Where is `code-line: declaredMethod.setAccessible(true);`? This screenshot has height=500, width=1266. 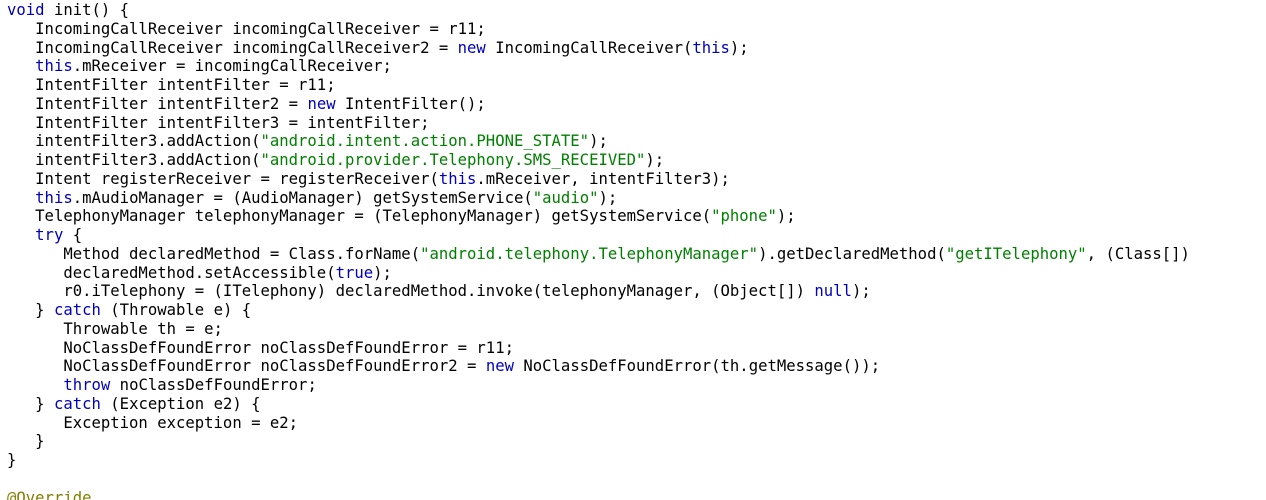
code-line: declaredMethod.setAccessible(true); is located at coordinates (636, 273).